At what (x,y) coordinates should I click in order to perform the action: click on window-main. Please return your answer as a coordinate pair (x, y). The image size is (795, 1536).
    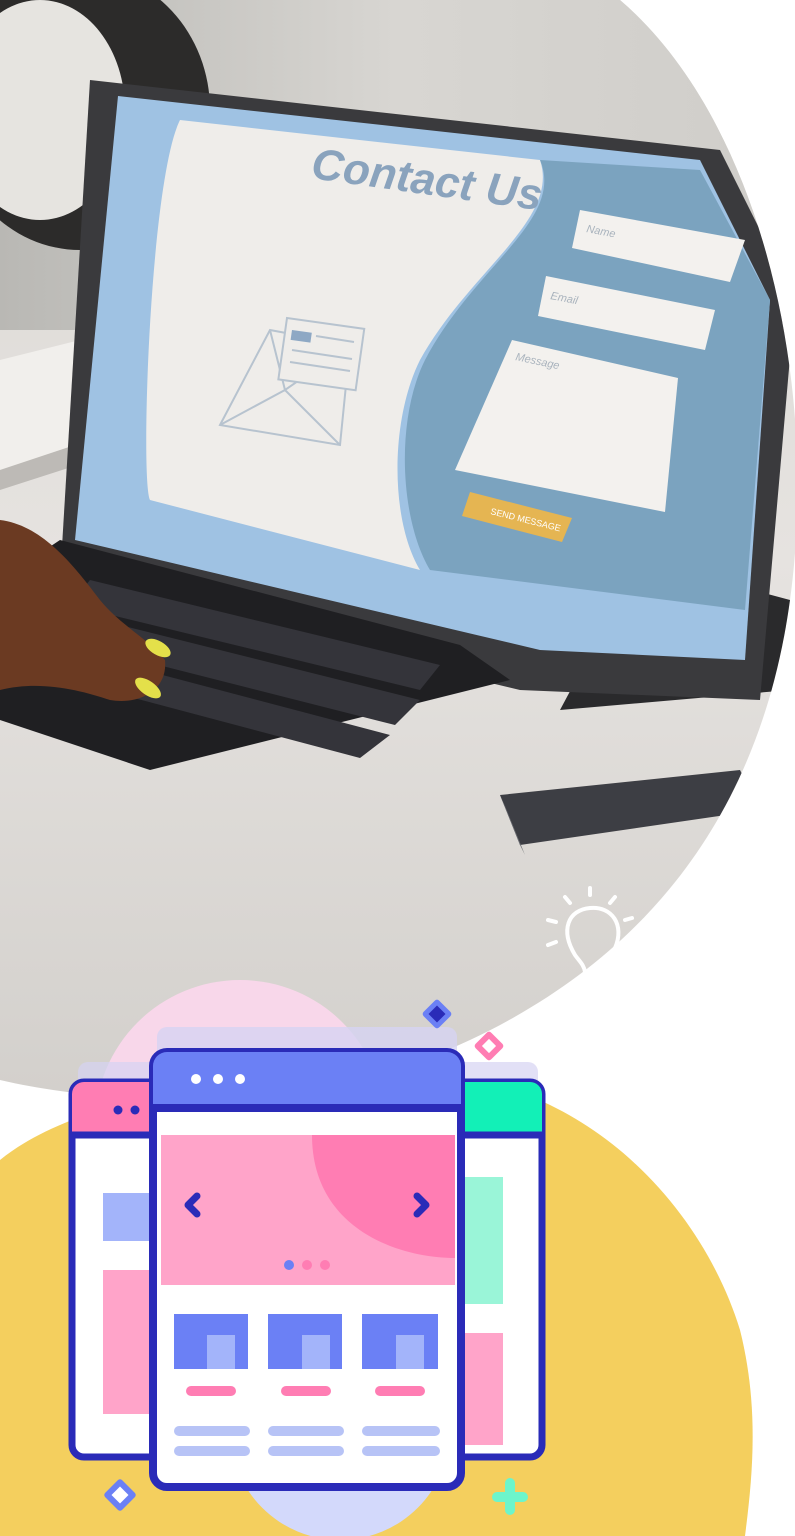
    Looking at the image, I should click on (307, 1269).